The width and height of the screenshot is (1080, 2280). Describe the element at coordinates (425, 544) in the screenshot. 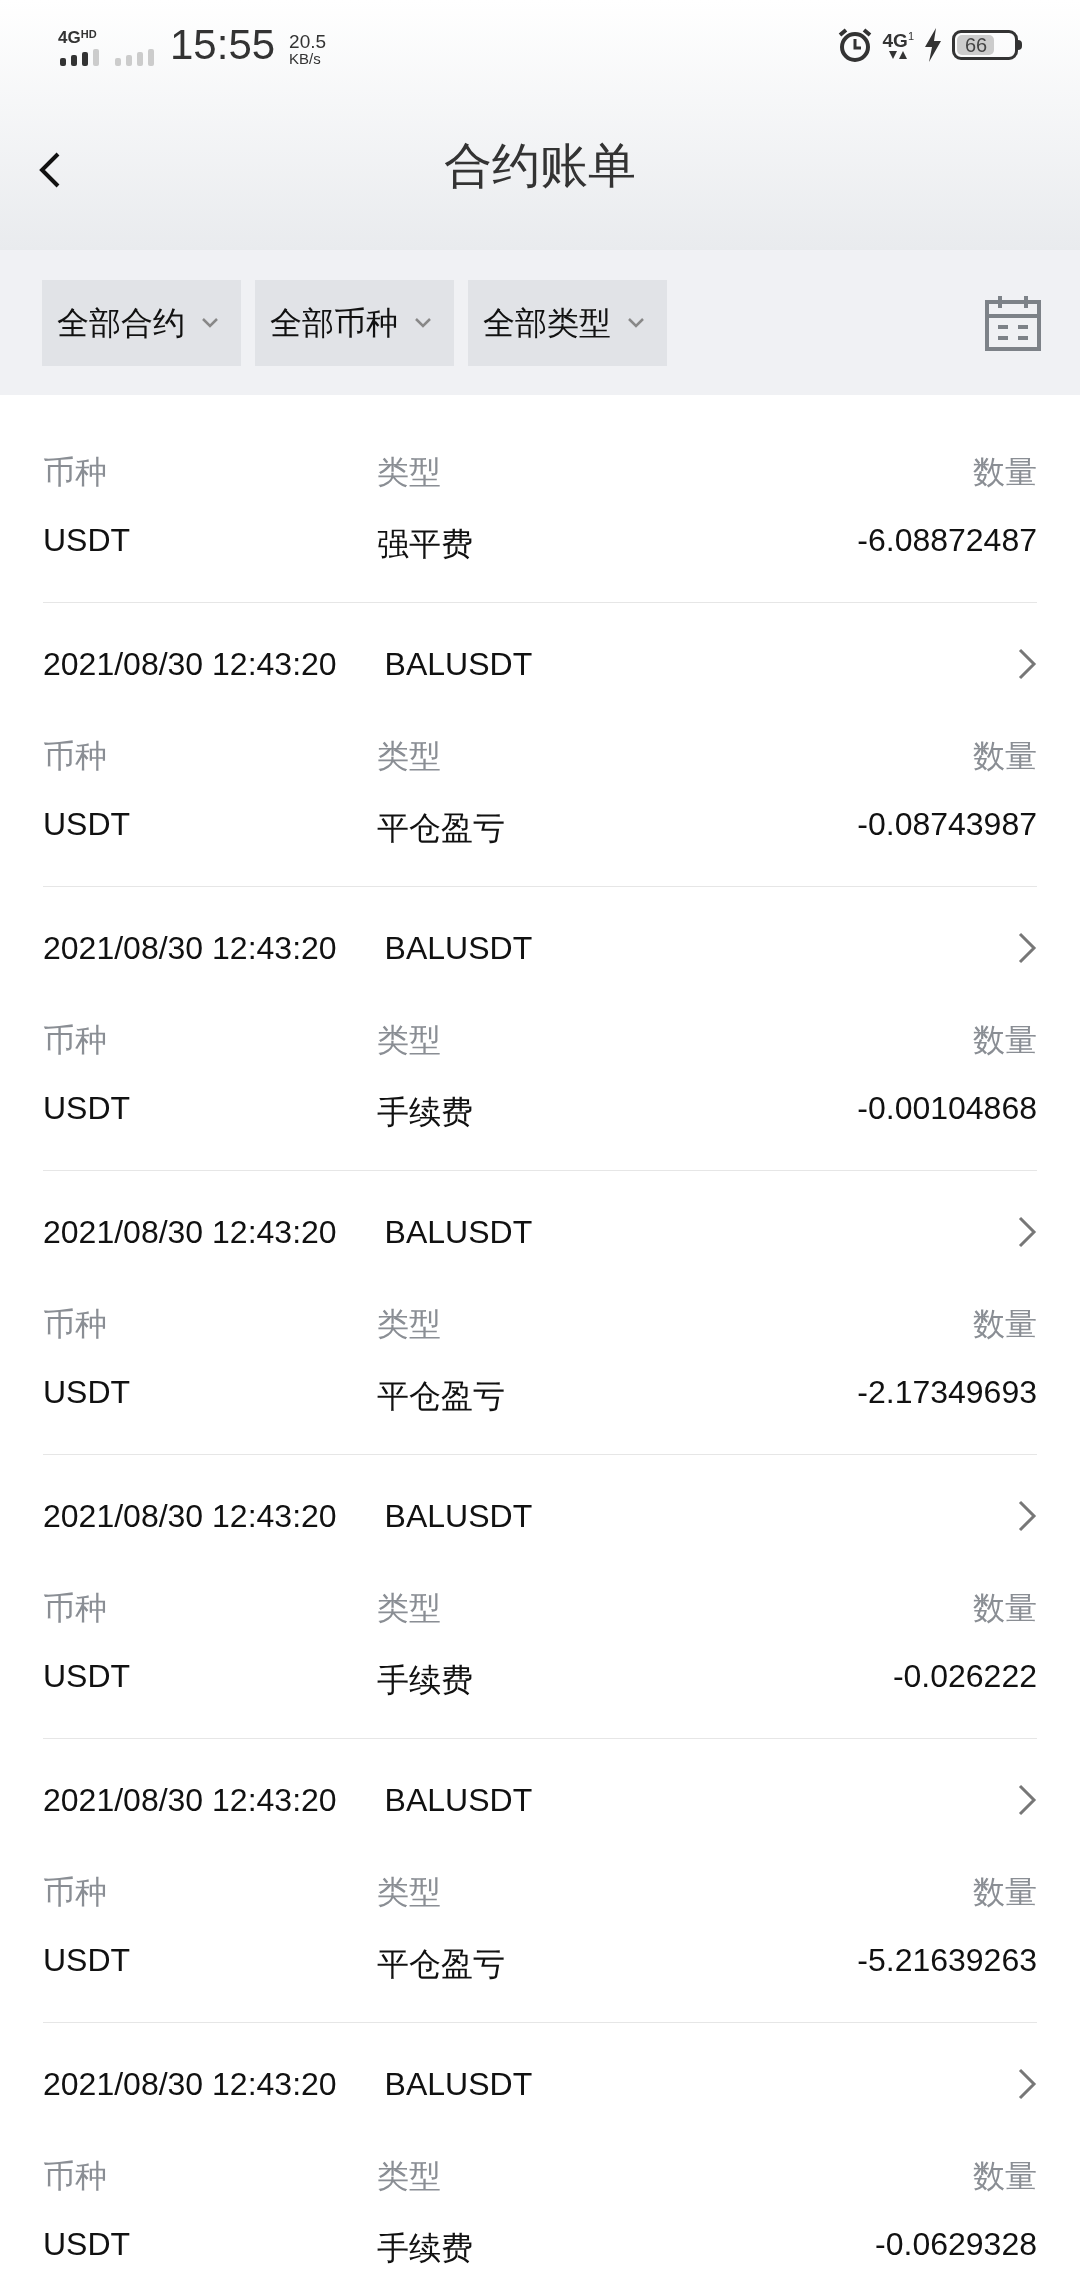

I see `type-value: 强平费` at that location.